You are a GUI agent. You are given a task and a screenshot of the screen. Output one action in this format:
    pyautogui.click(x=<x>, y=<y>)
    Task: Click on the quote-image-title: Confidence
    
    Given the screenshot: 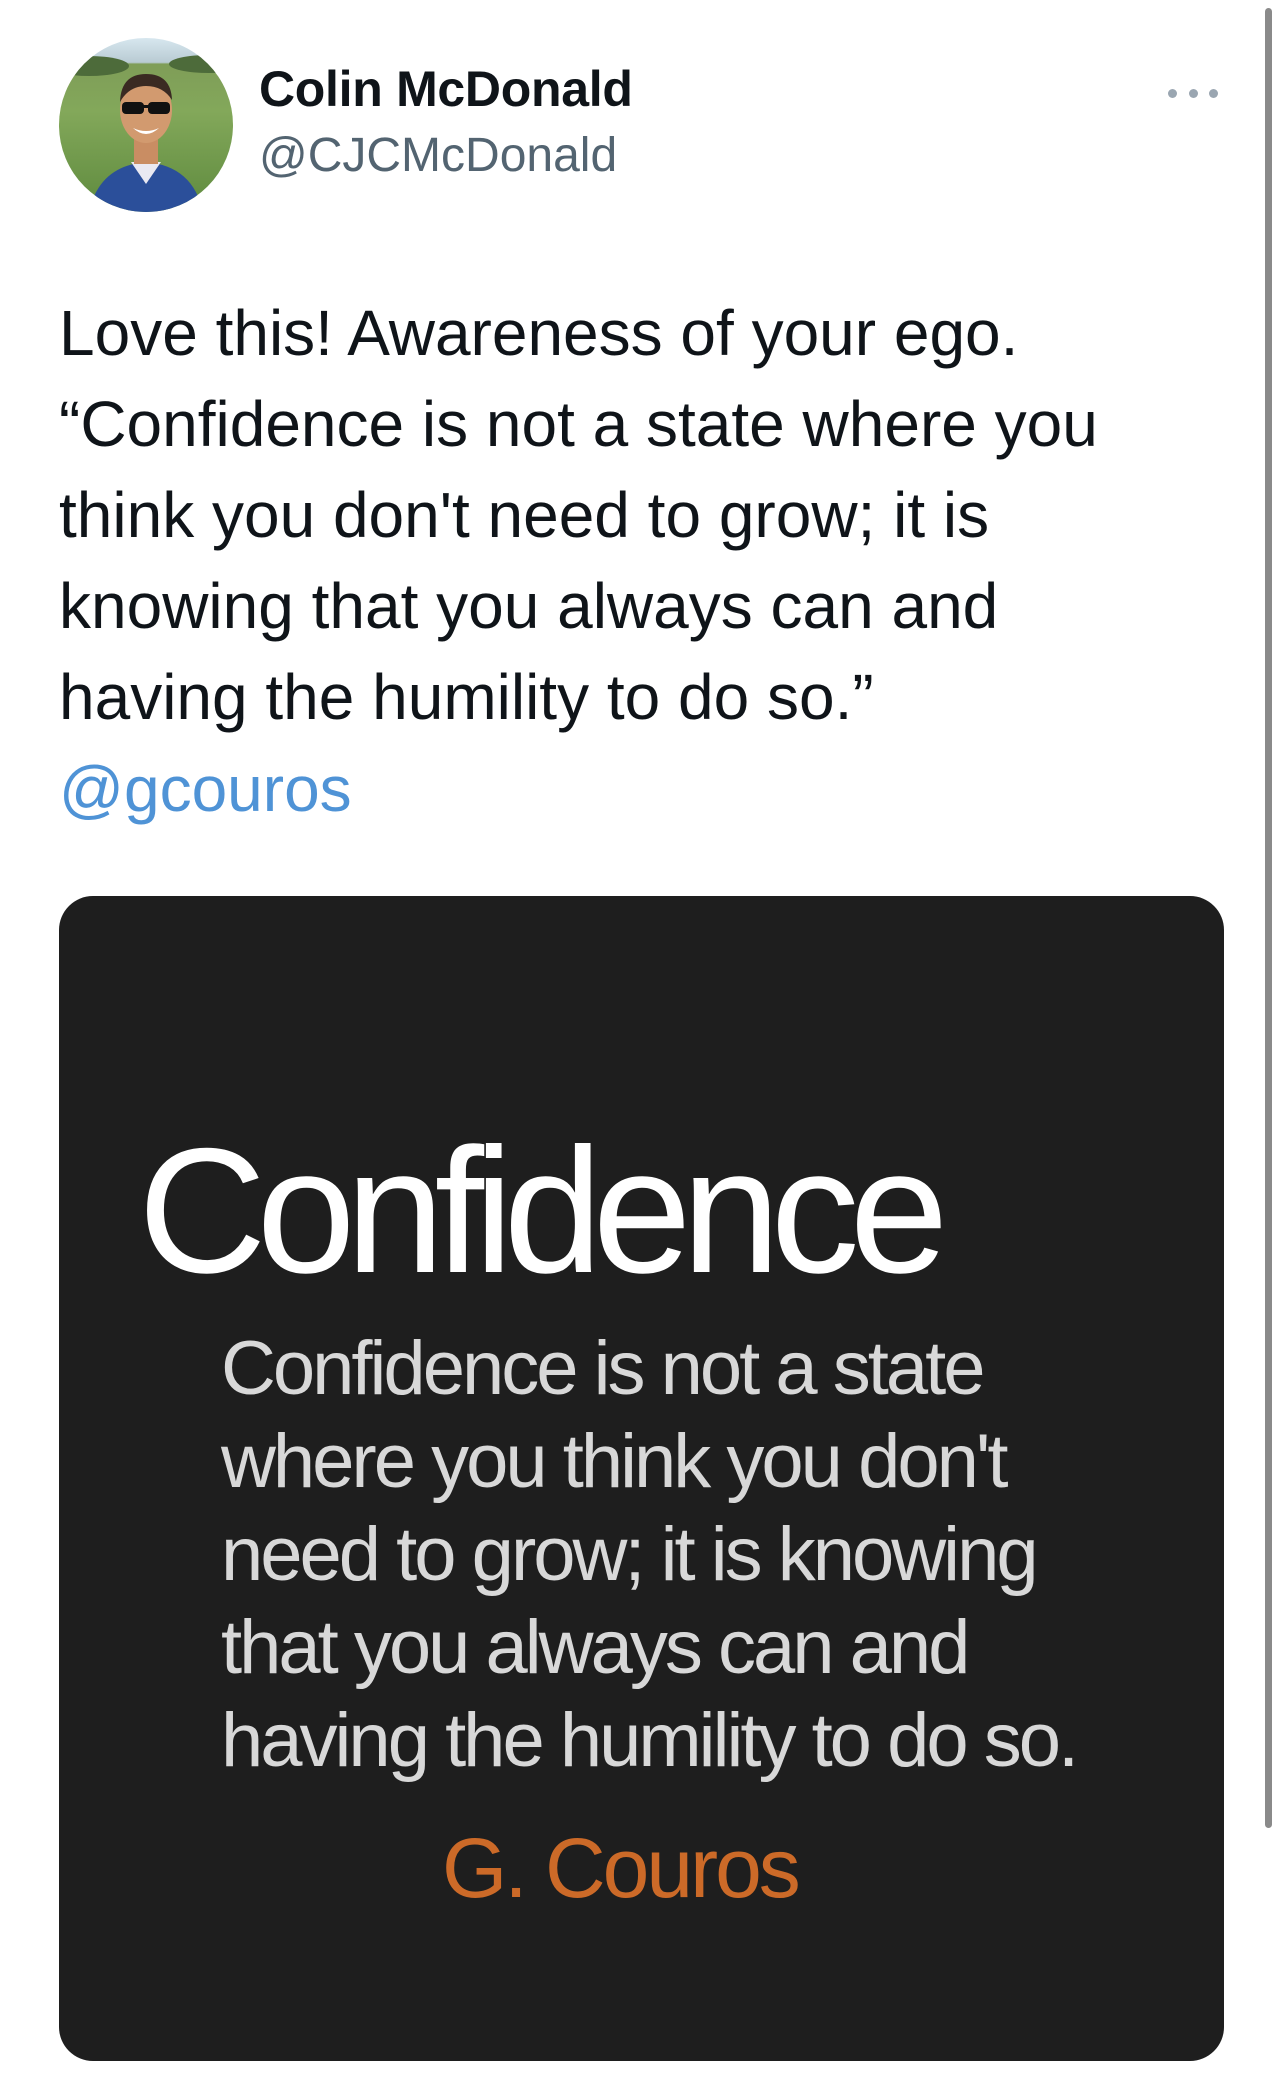 What is the action you would take?
    pyautogui.click(x=543, y=1210)
    